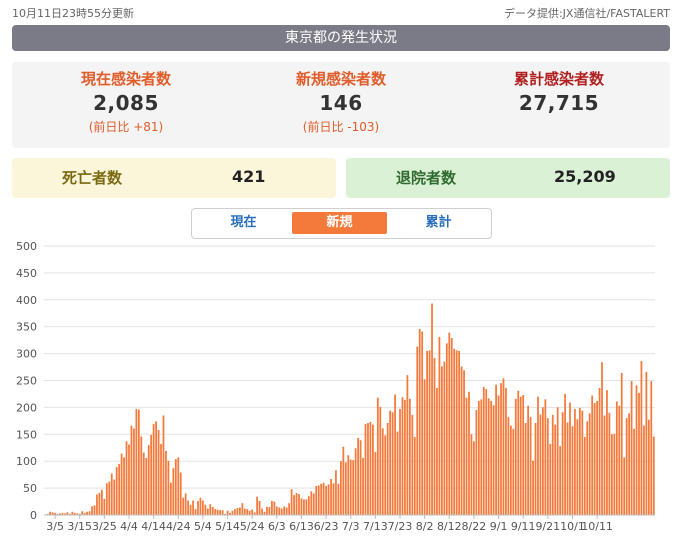 This screenshot has width=684, height=539. Describe the element at coordinates (508, 178) in the screenshot. I see `recovered-box: 退院者数 25,209` at that location.